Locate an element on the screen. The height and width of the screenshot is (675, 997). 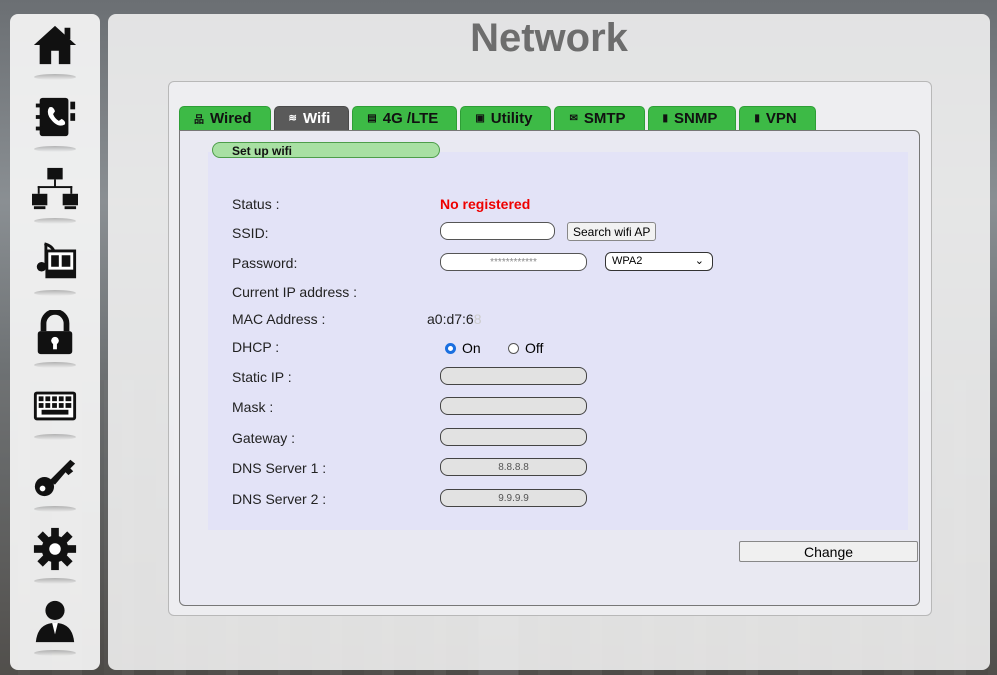
password-label: Password: is located at coordinates (265, 263).